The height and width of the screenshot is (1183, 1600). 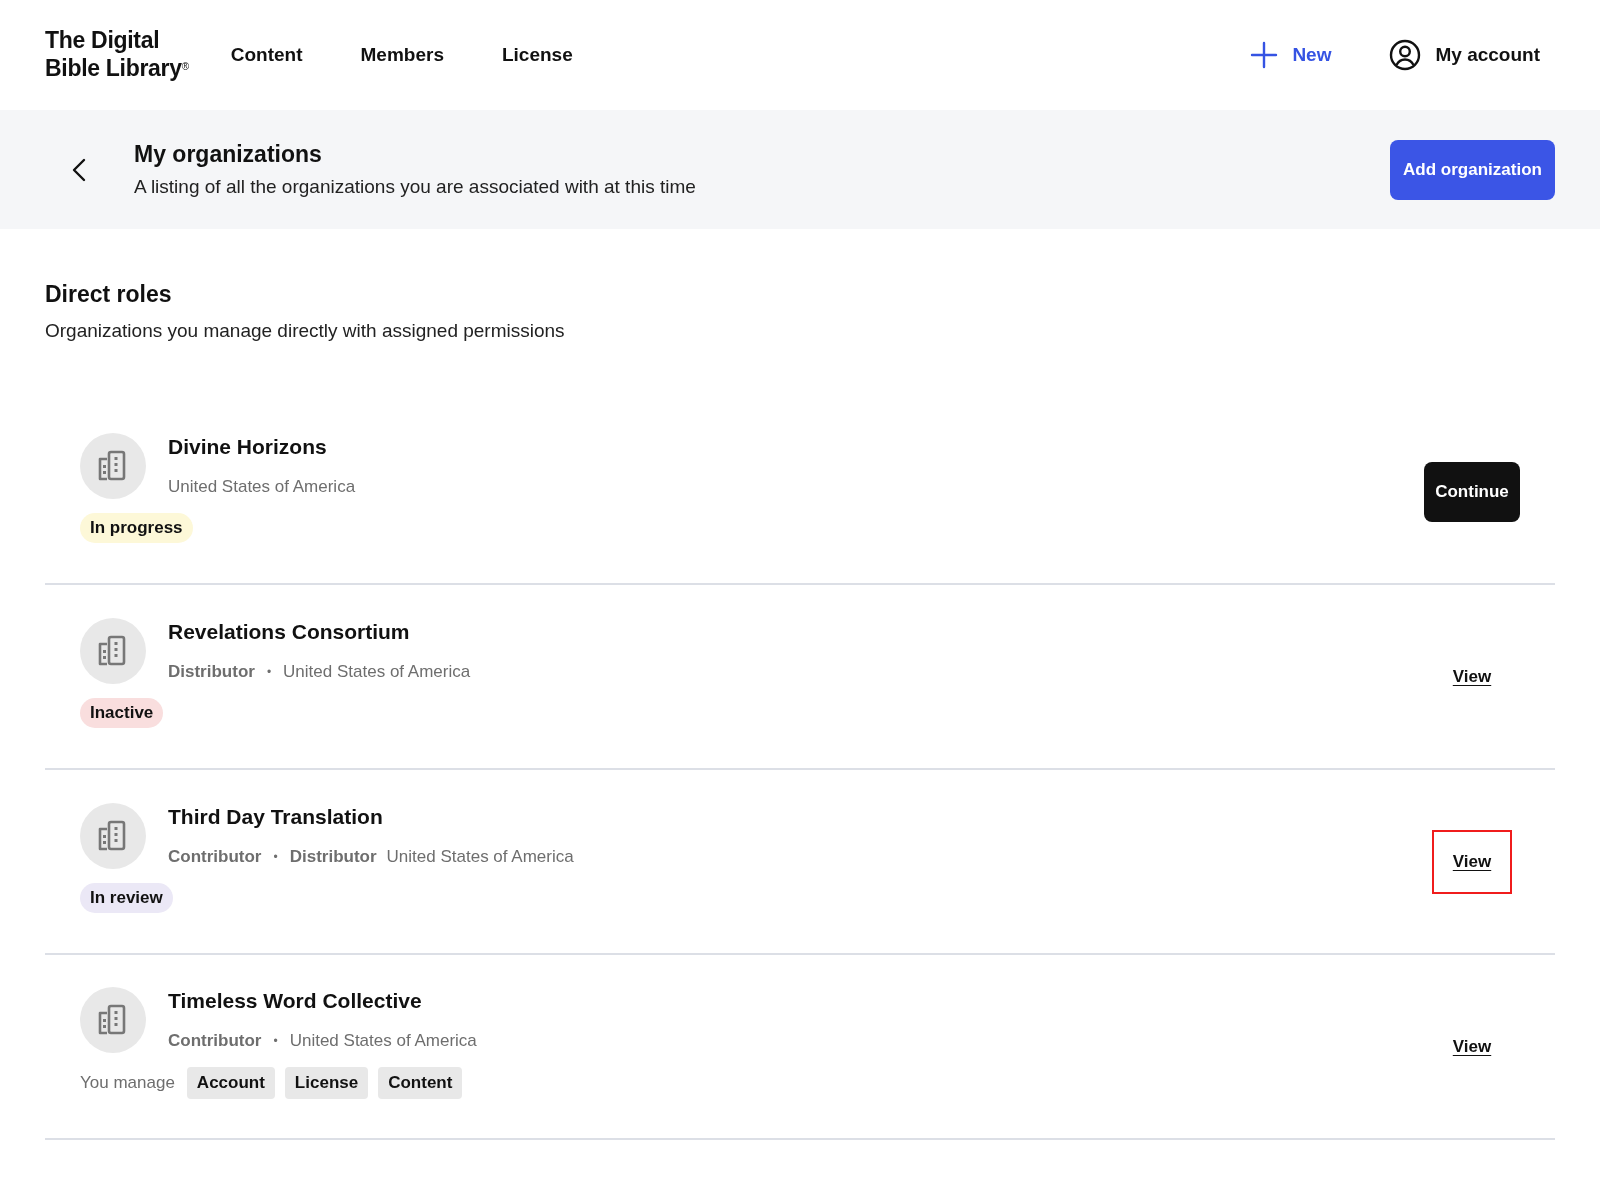 What do you see at coordinates (326, 1082) in the screenshot?
I see `permission-tag: License` at bounding box center [326, 1082].